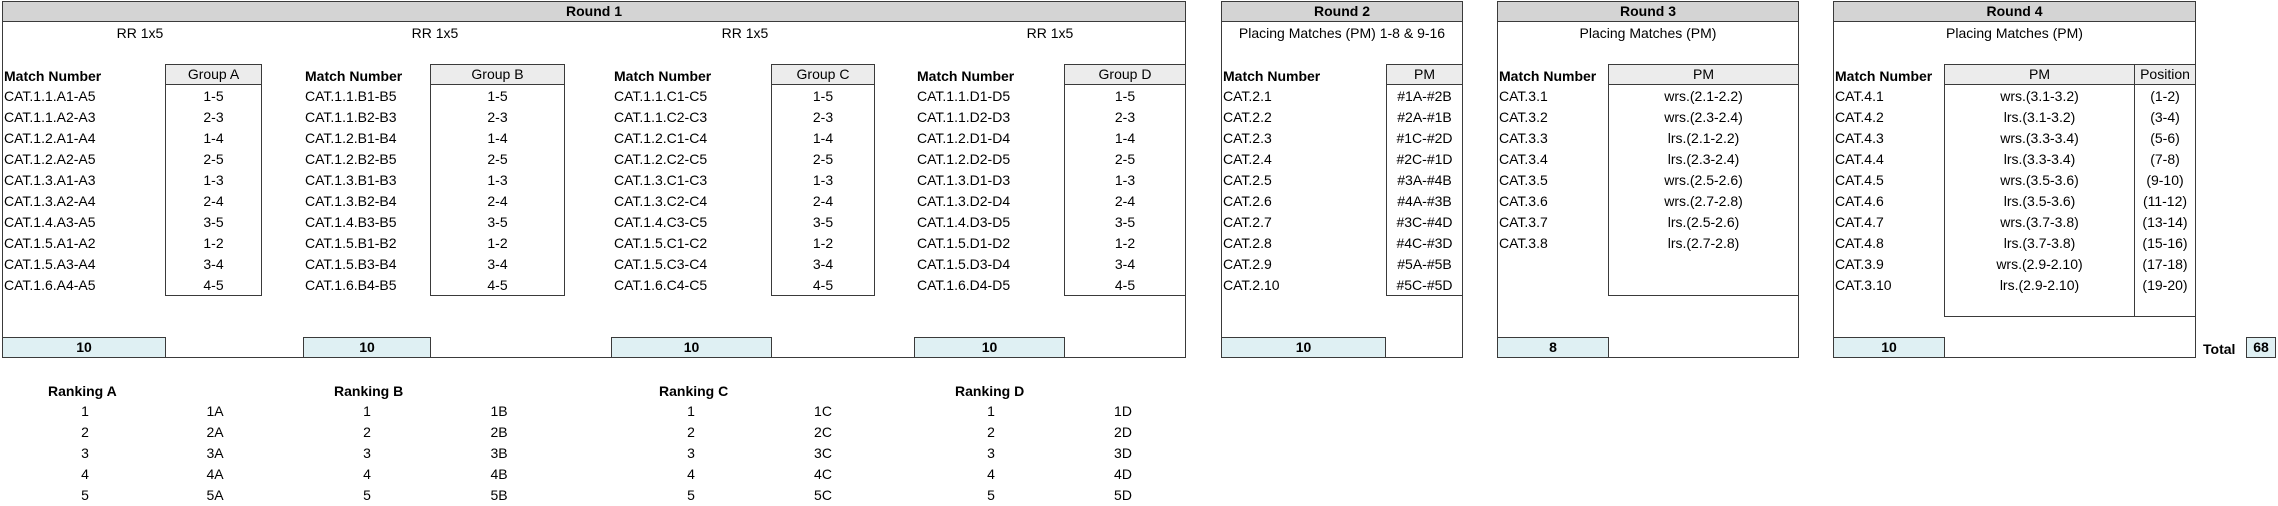 This screenshot has width=2278, height=506. Describe the element at coordinates (1703, 180) in the screenshot. I see `pm-cell: wrs.(2.5-2.6)` at that location.